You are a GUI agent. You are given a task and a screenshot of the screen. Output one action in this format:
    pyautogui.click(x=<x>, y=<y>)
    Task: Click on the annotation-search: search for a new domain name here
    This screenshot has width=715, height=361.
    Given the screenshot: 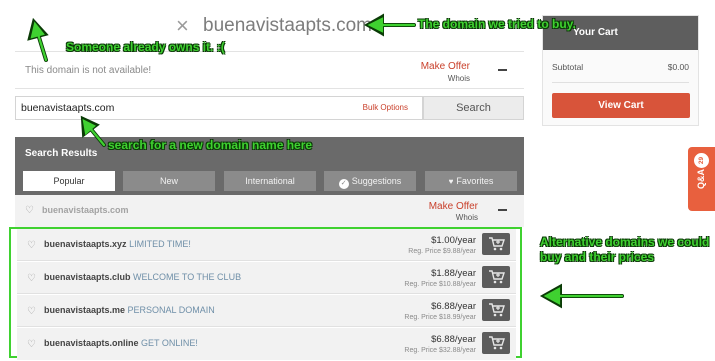 What is the action you would take?
    pyautogui.click(x=210, y=145)
    